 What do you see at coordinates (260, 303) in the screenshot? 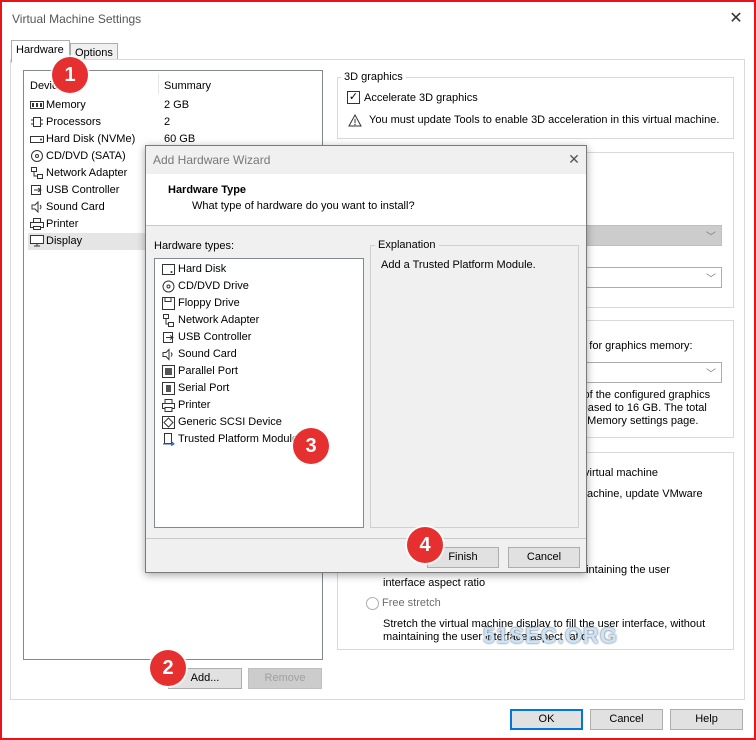
I see `hw-item-floppy: Floppy Drive` at bounding box center [260, 303].